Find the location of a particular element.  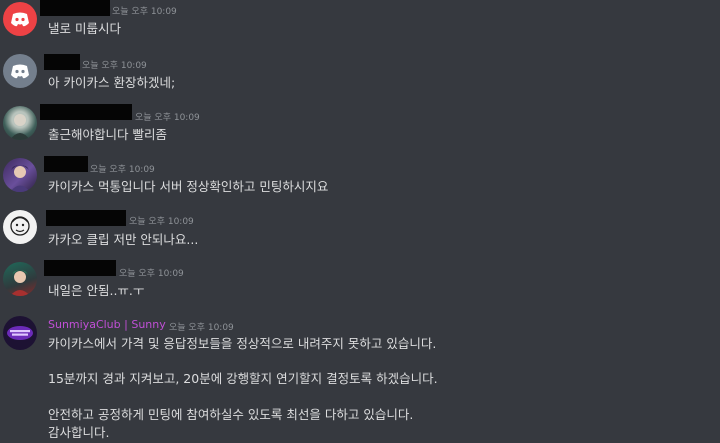

sketch-face-icon is located at coordinates (20, 226).